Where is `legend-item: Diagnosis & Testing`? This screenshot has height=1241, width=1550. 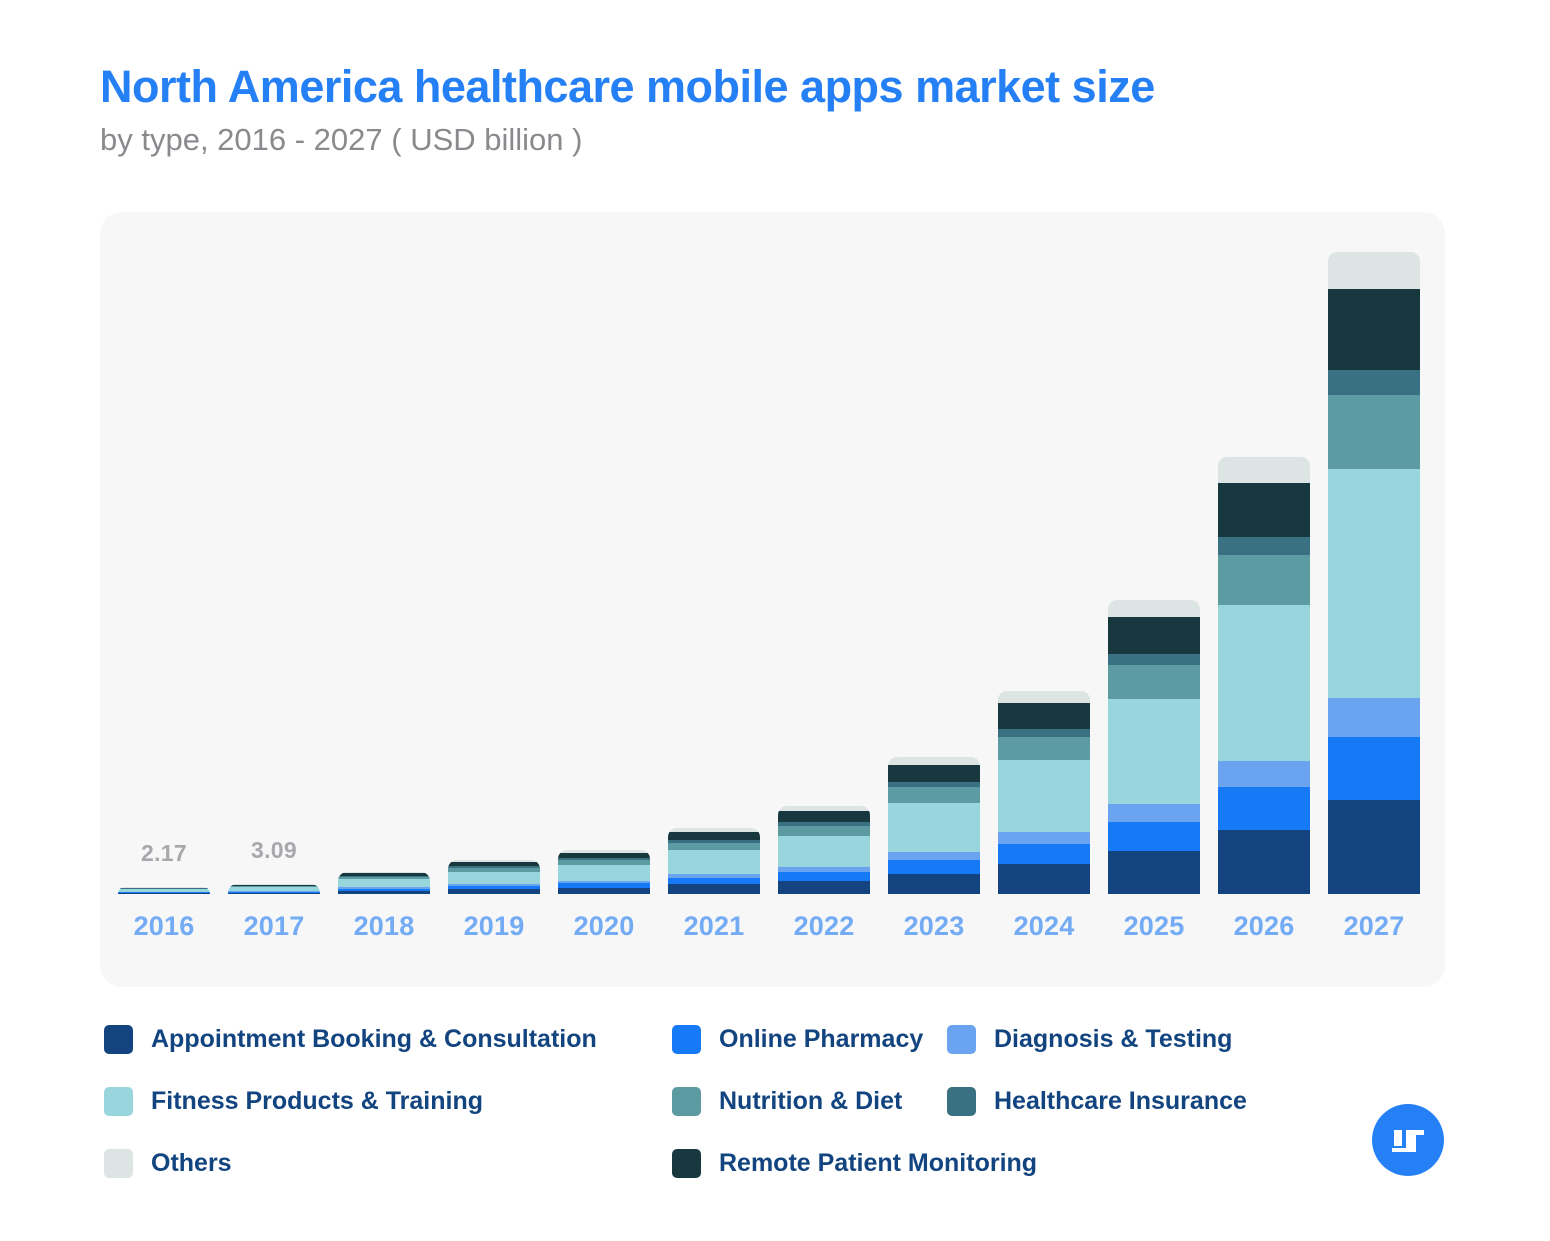
legend-item: Diagnosis & Testing is located at coordinates (1137, 1039).